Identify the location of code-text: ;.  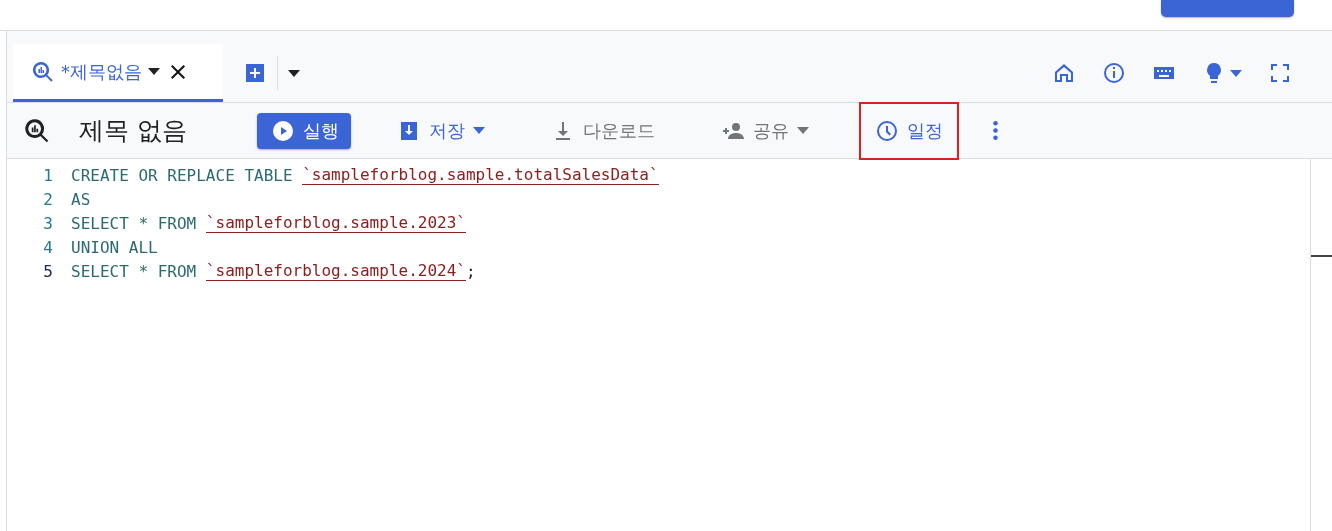
(470, 271).